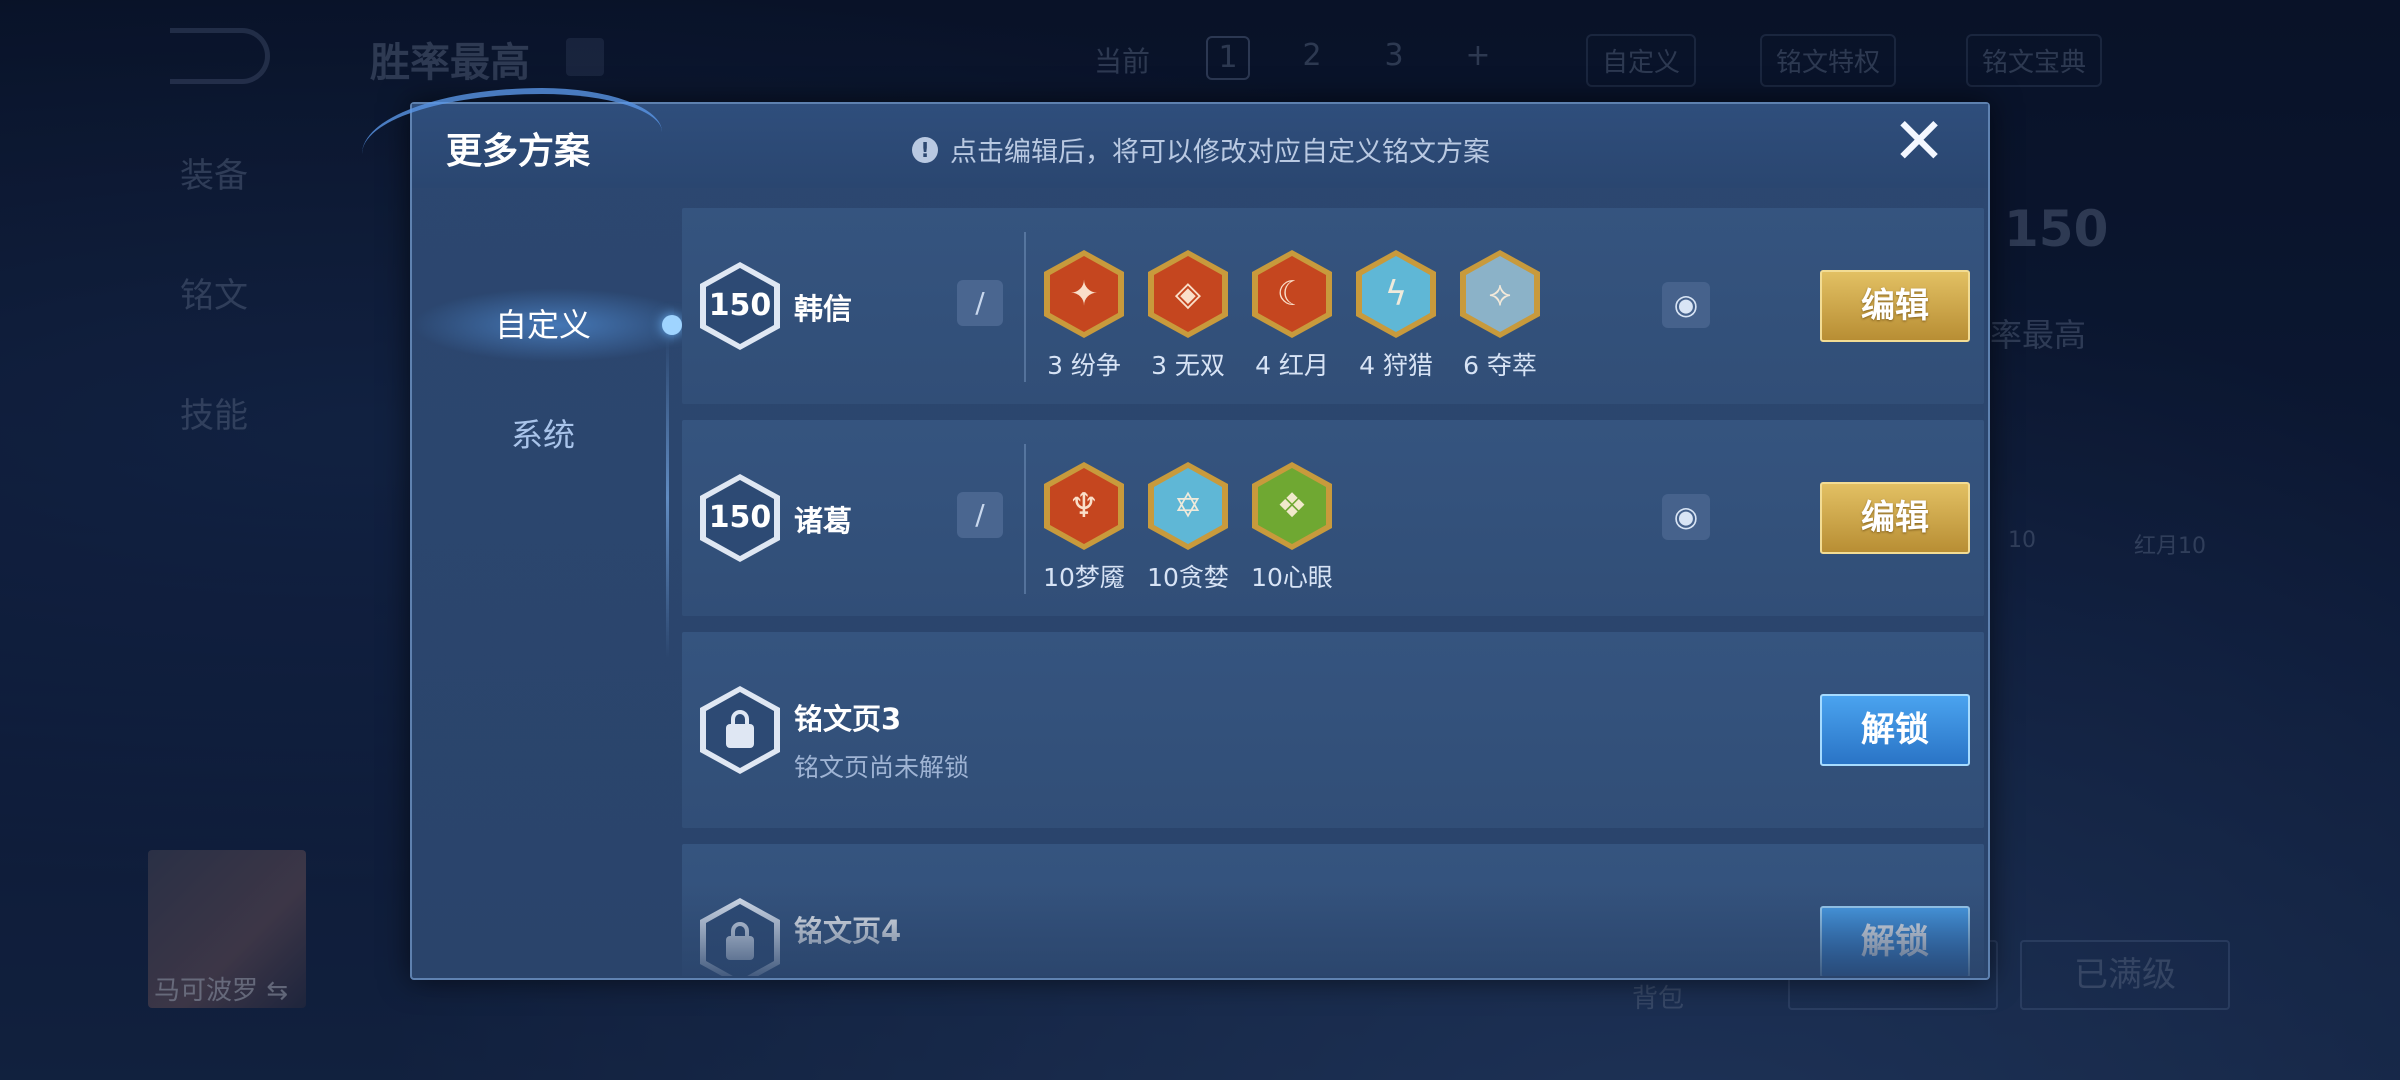 This screenshot has height=1080, width=2400. I want to click on modal-header: 更多方案 ! 点击编辑后，将可以修改对应自定义铭文方案 ✕, so click(1175, 138).